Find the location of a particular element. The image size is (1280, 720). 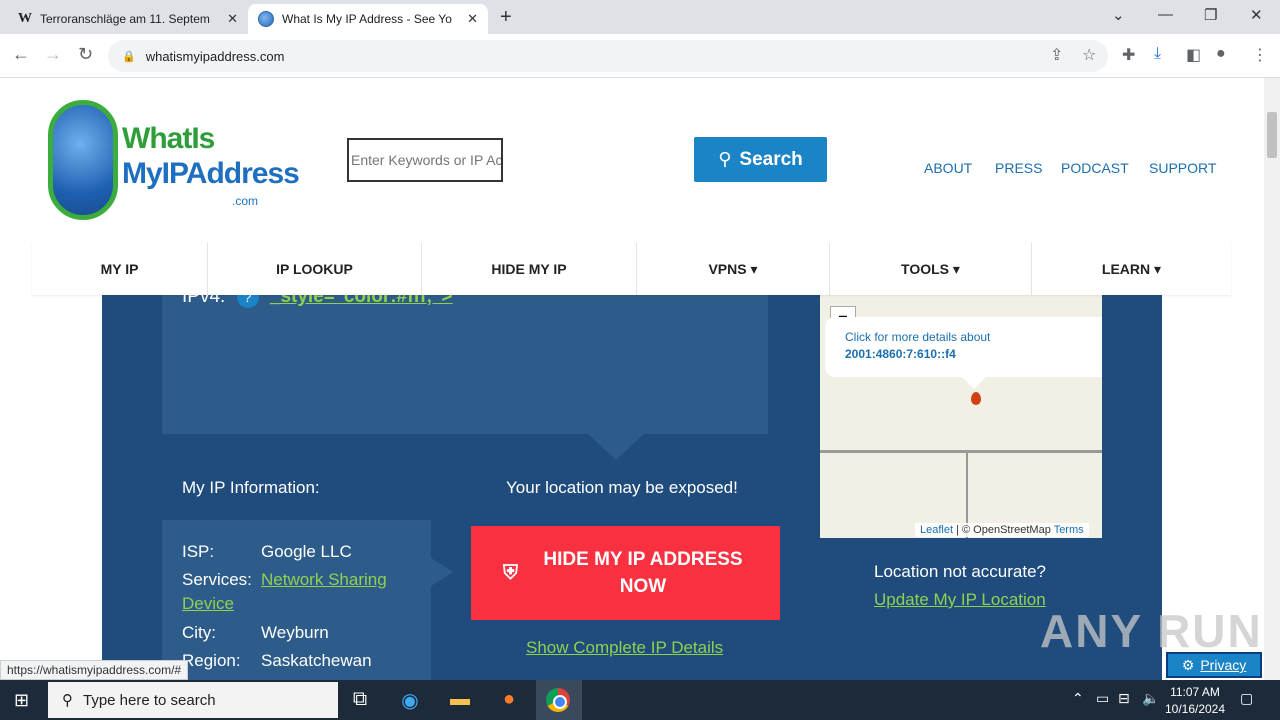

battery-icon: ▭ is located at coordinates (1102, 698).